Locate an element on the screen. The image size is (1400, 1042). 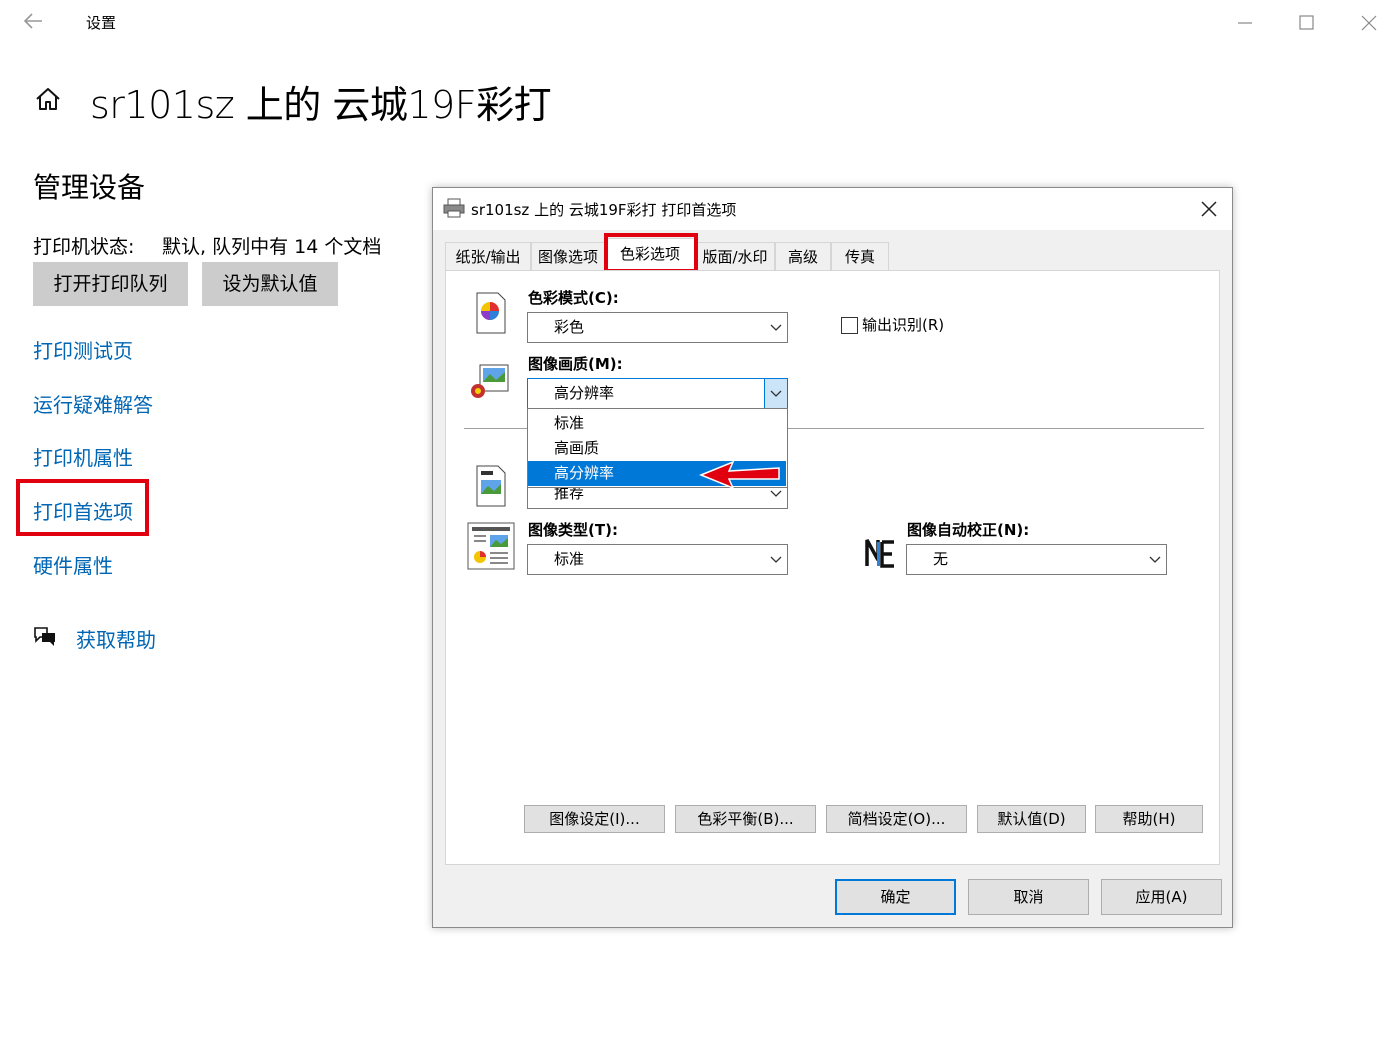
link-hardware-properties: 硬件属性 is located at coordinates (73, 564).